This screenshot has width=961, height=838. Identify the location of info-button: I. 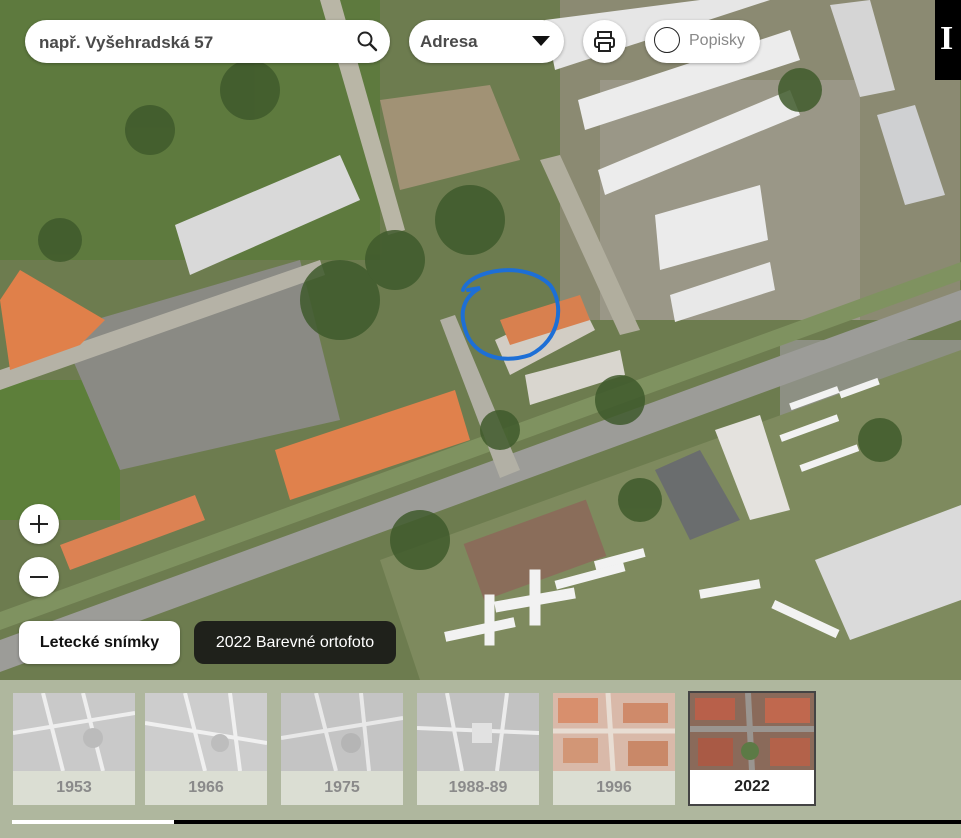
(948, 40).